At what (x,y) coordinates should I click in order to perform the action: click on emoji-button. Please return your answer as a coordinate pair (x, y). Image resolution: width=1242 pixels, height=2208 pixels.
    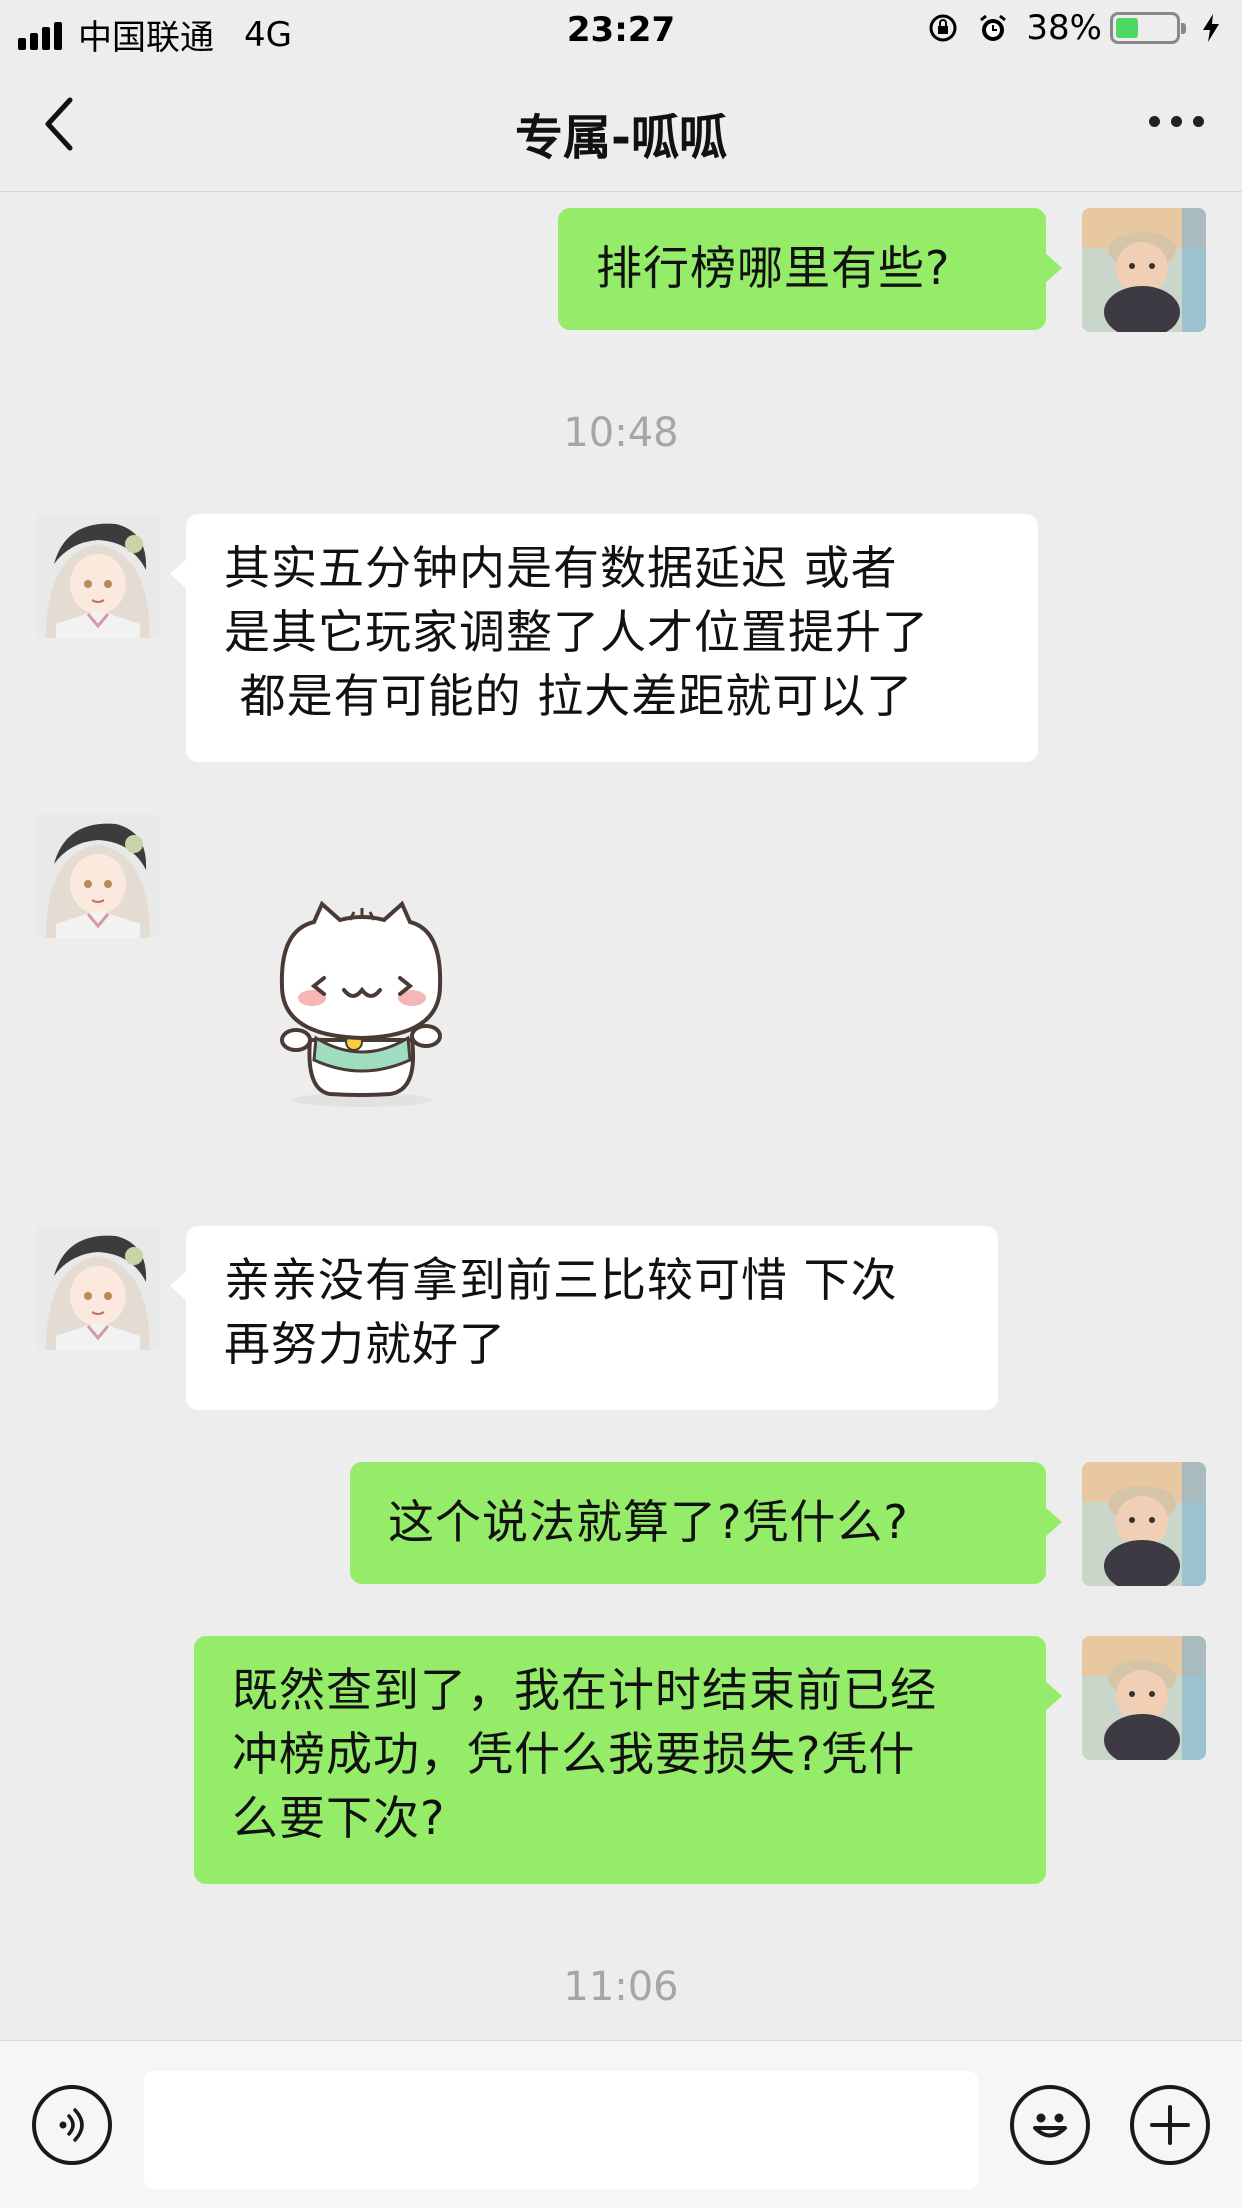
    Looking at the image, I should click on (1050, 2125).